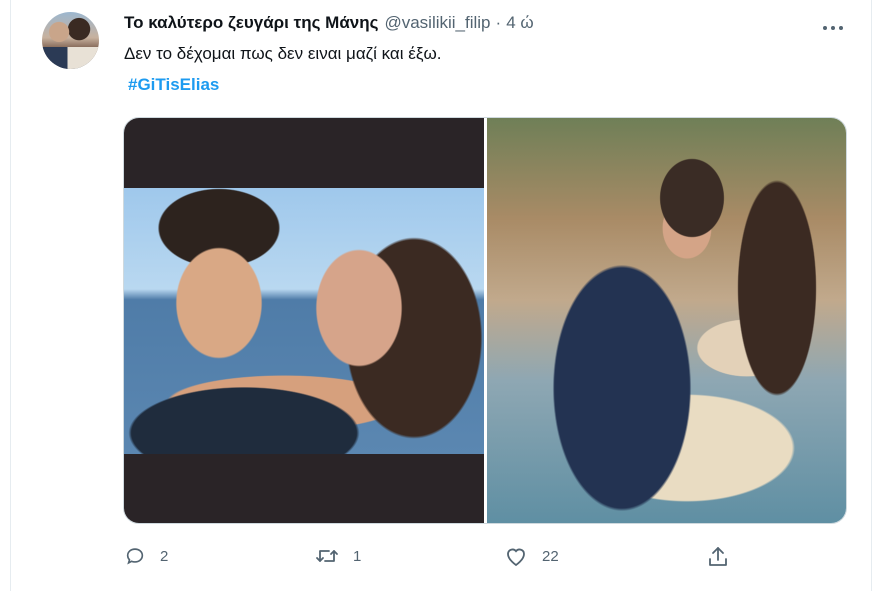 The image size is (880, 591). I want to click on more-horizontal-icon, so click(833, 25).